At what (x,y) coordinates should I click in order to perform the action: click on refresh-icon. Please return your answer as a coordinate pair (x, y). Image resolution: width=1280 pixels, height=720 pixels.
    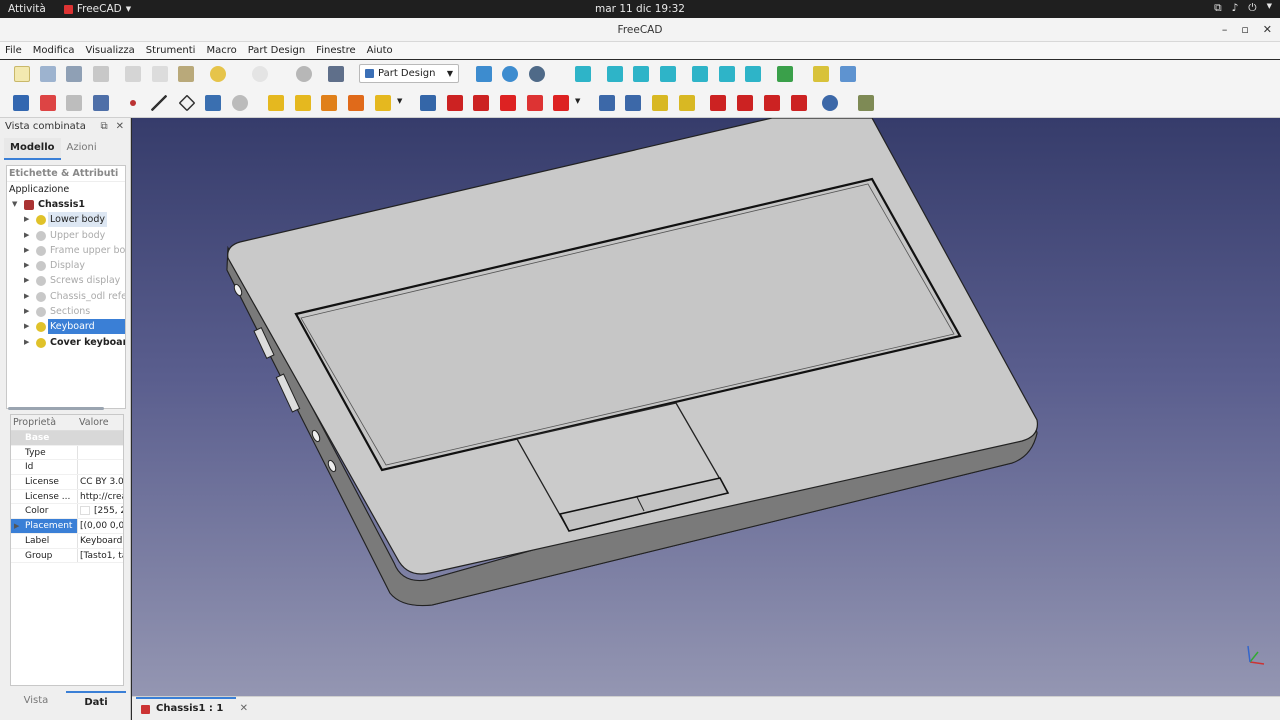
    Looking at the image, I should click on (304, 74).